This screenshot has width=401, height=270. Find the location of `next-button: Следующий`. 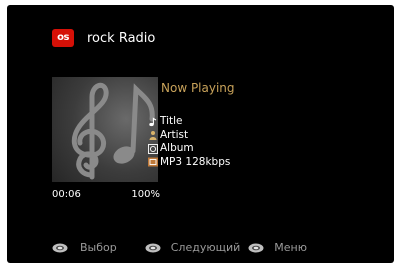

next-button: Следующий is located at coordinates (193, 247).